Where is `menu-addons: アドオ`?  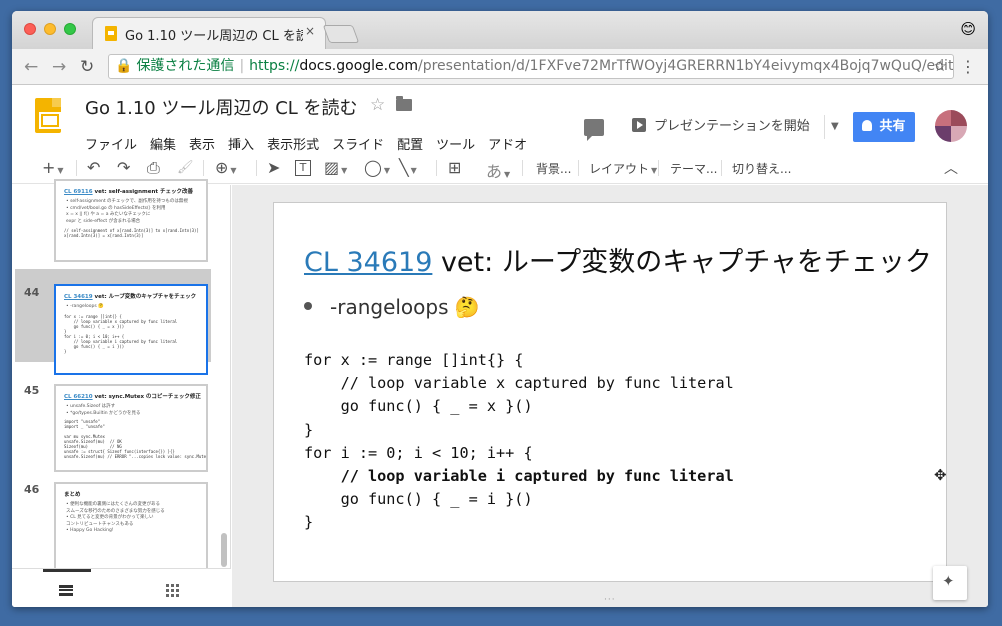
menu-addons: アドオ is located at coordinates (507, 143).